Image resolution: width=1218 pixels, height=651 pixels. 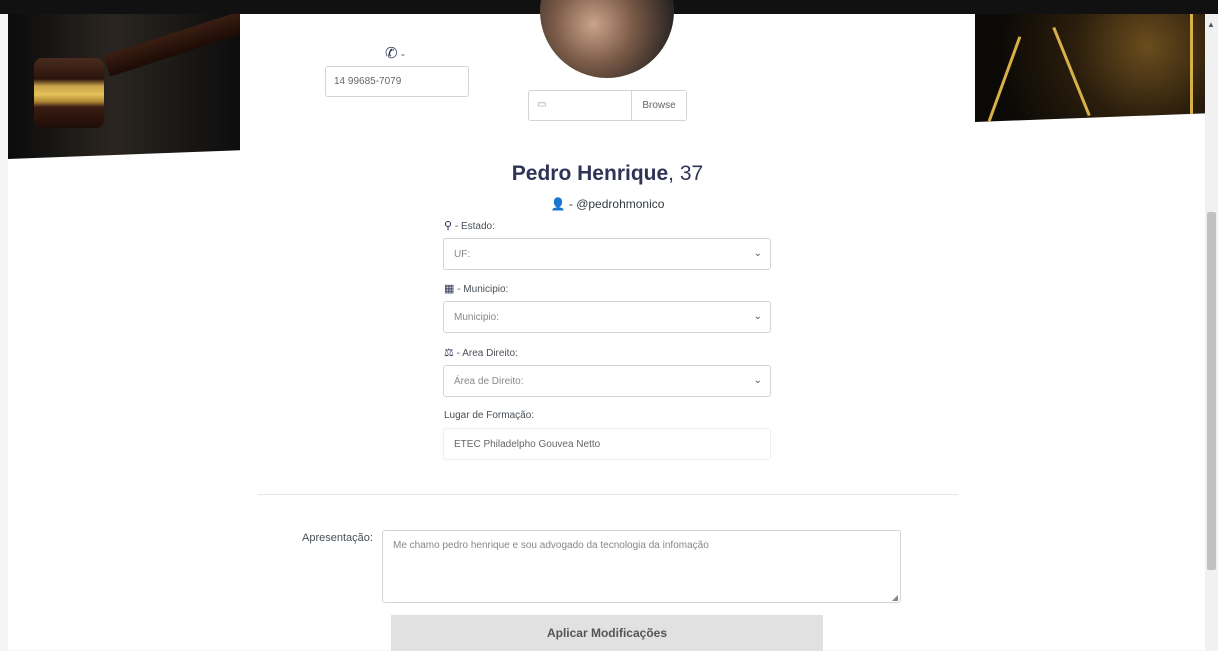 I want to click on divider, so click(x=608, y=494).